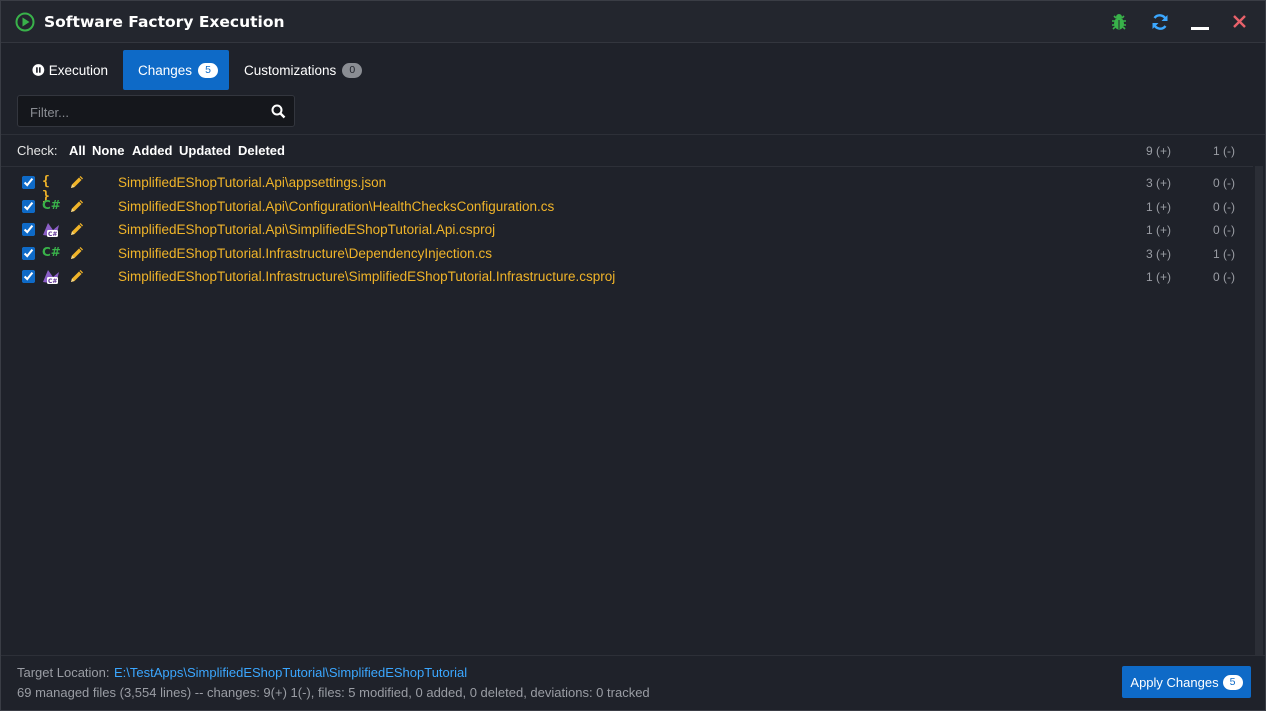 The image size is (1266, 711). What do you see at coordinates (152, 150) in the screenshot?
I see `check-added-link: Added` at bounding box center [152, 150].